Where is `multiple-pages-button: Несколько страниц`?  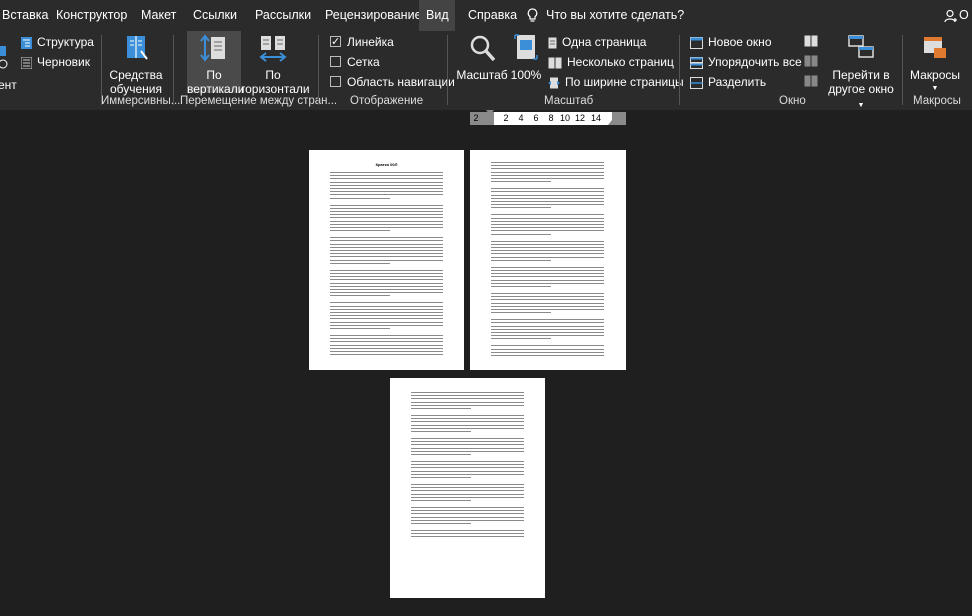
multiple-pages-button: Несколько страниц is located at coordinates (611, 62).